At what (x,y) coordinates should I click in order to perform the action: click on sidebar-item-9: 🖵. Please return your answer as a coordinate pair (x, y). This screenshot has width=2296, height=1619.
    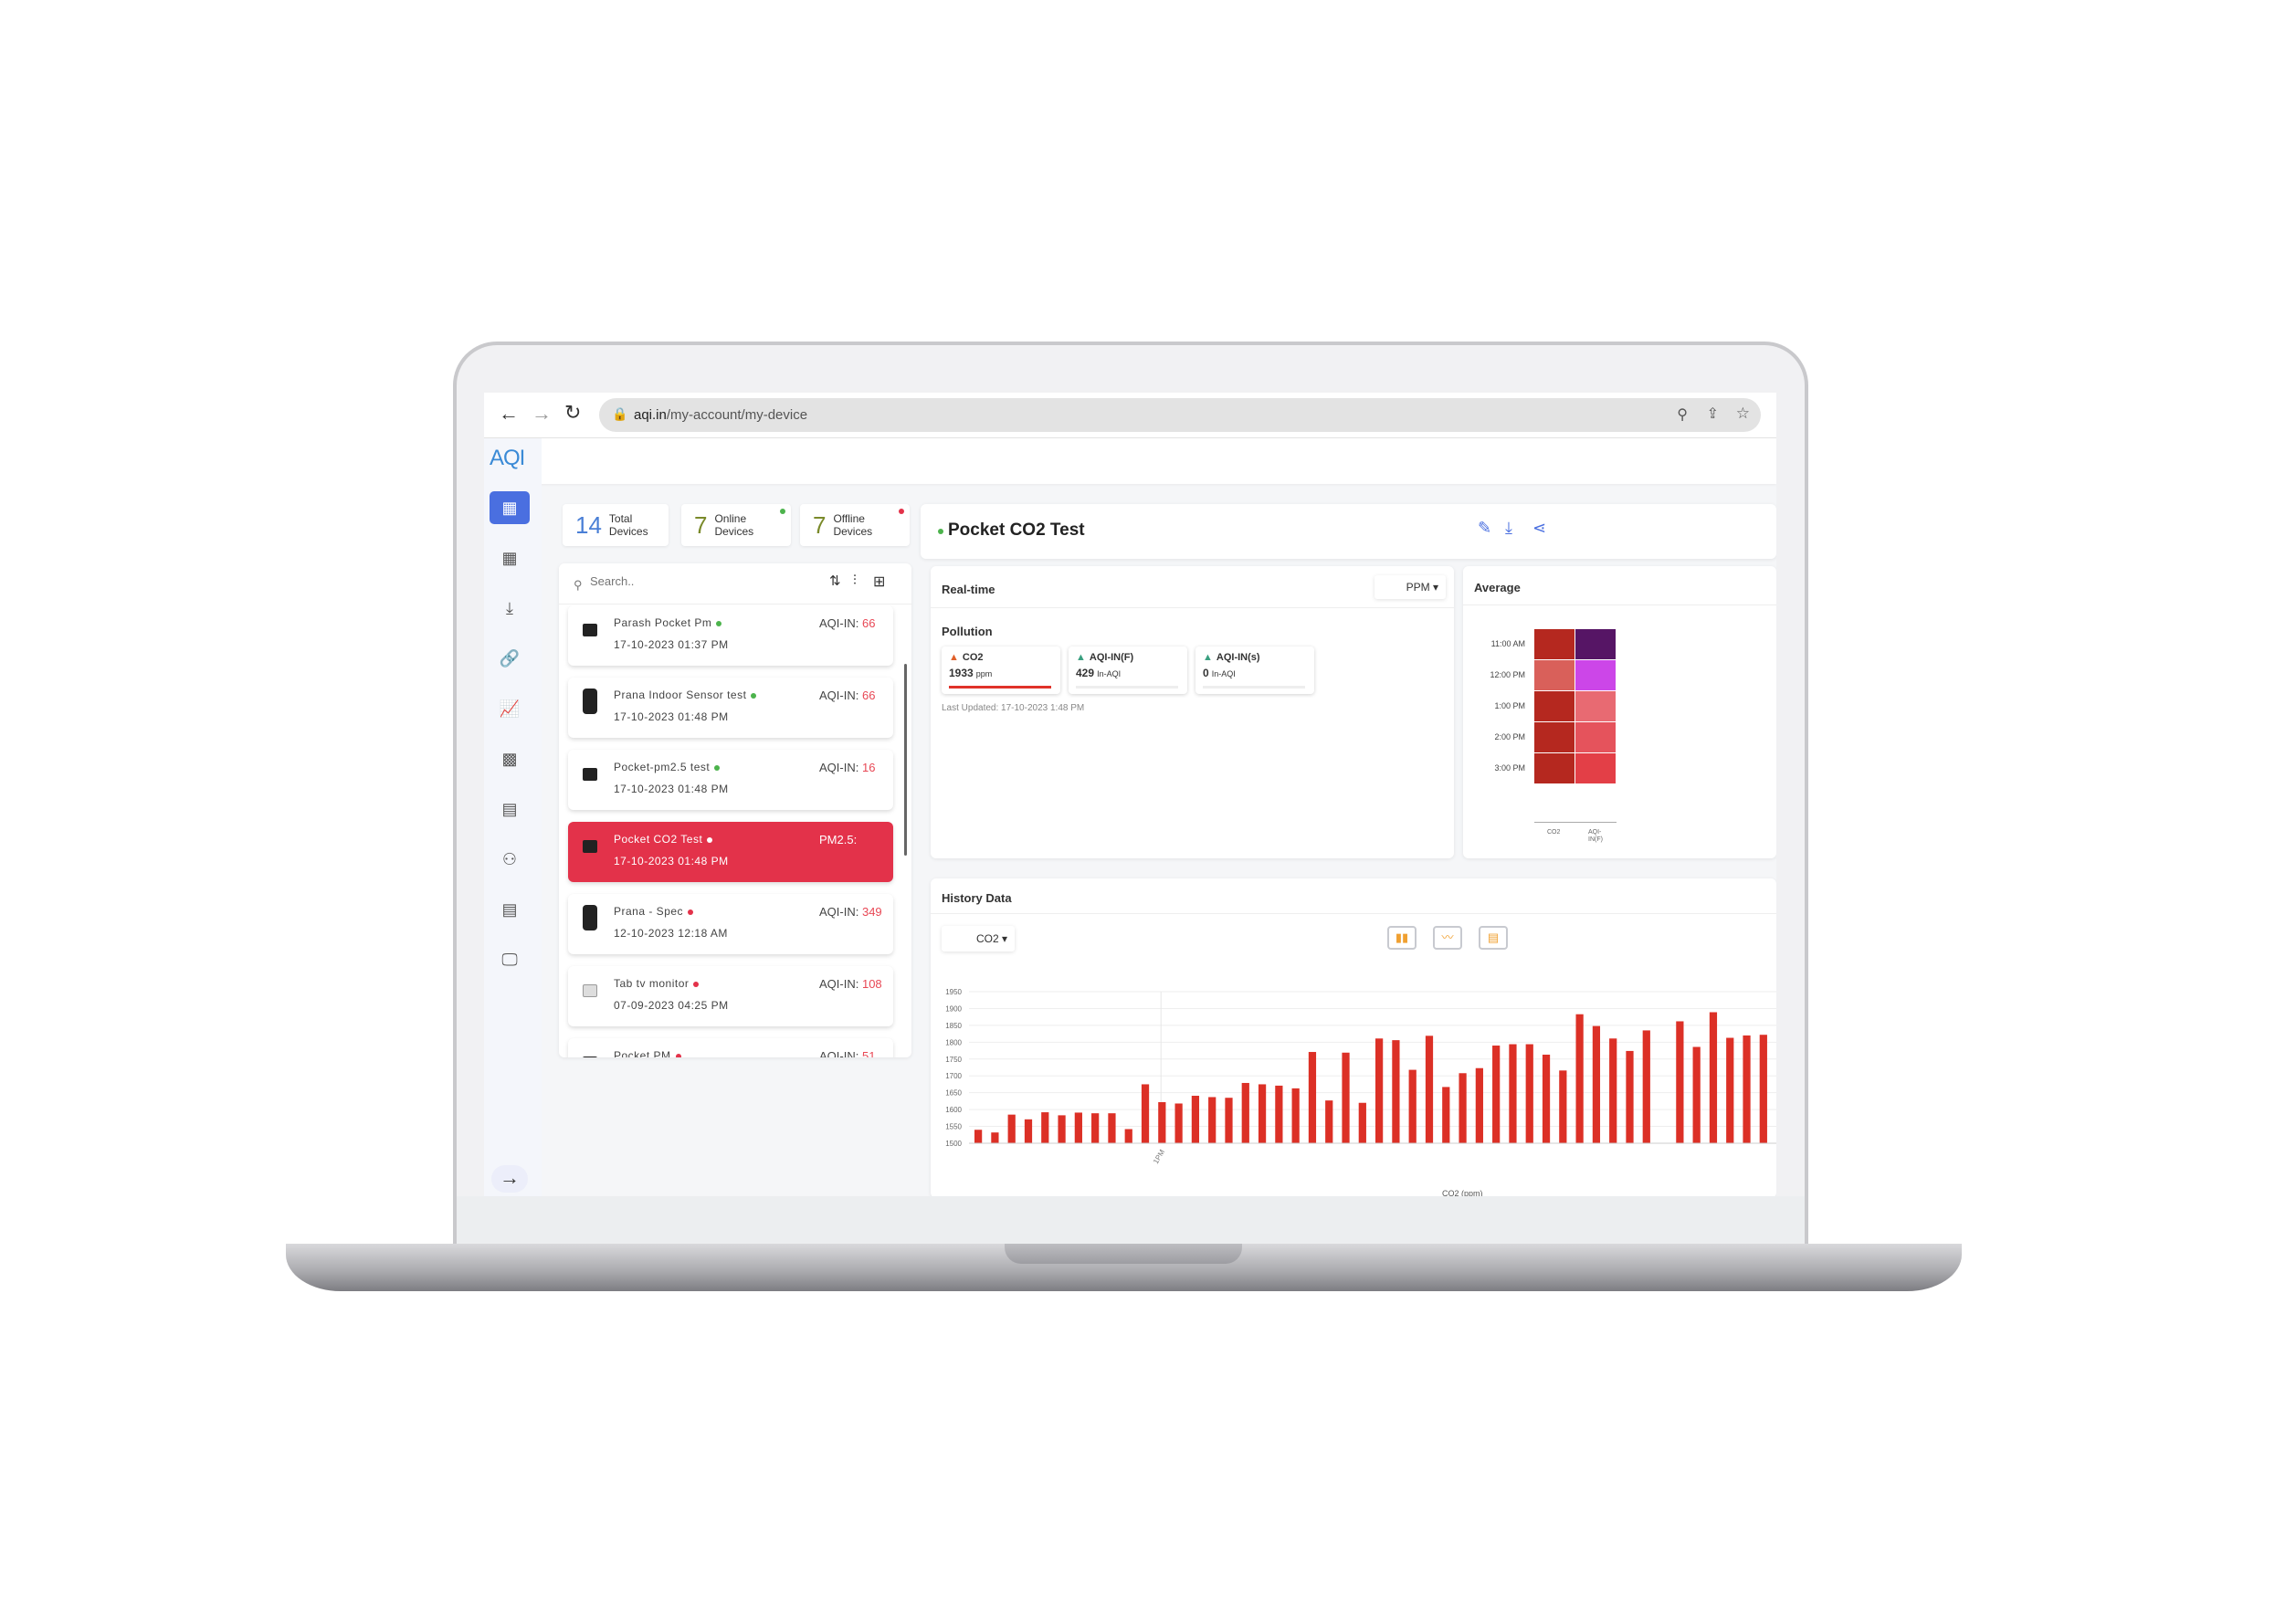
    Looking at the image, I should click on (510, 959).